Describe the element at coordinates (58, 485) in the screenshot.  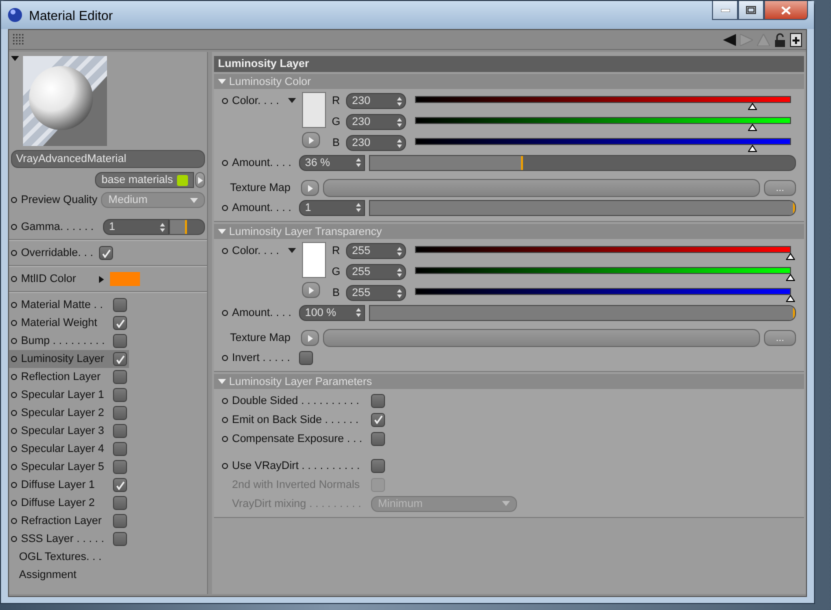
I see `layer-label: Diffuse Layer 1` at that location.